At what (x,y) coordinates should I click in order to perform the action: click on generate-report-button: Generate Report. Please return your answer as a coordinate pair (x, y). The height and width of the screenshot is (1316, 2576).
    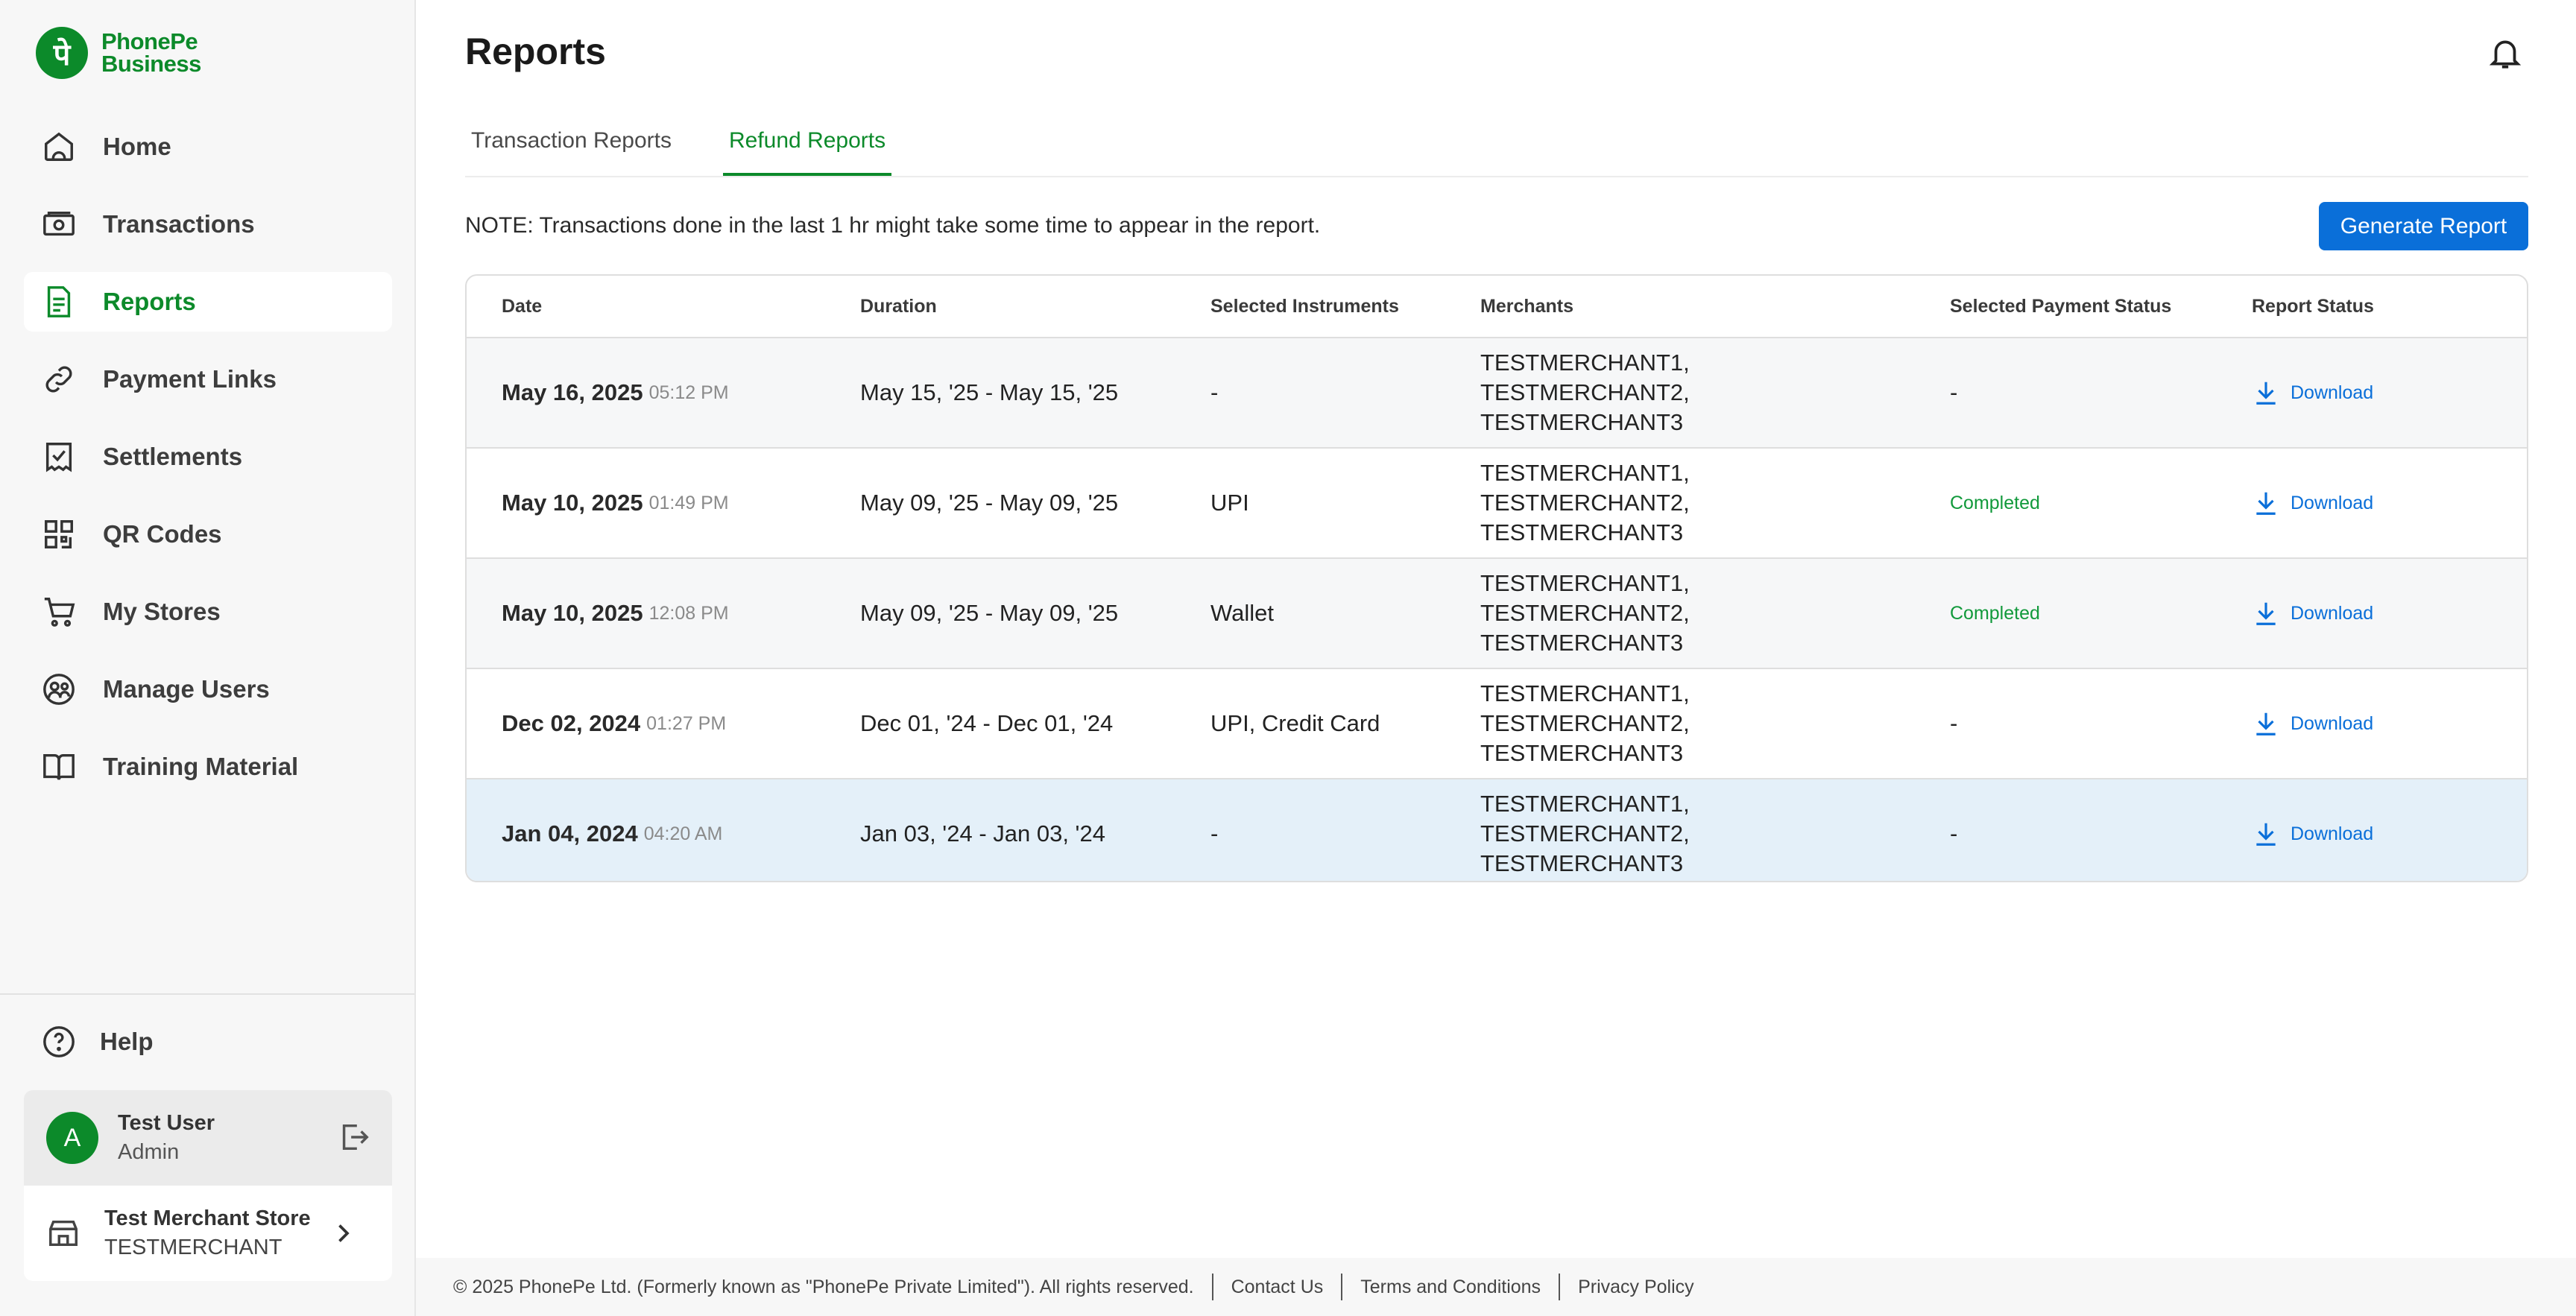
    Looking at the image, I should click on (2423, 226).